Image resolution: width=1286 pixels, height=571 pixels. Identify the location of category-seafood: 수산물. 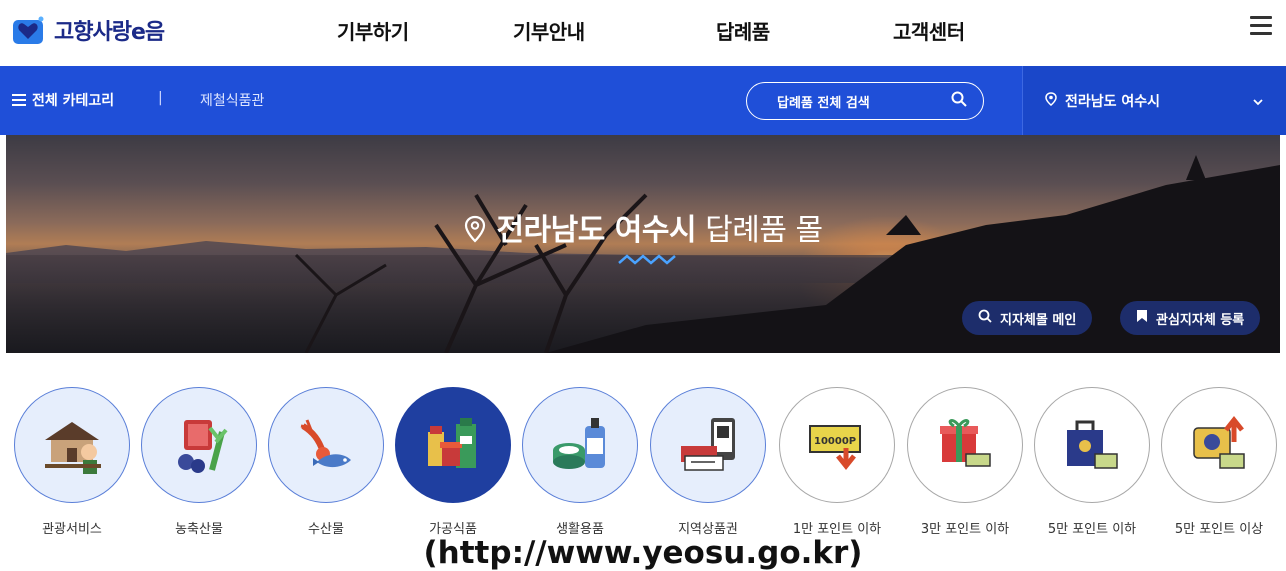
(326, 462).